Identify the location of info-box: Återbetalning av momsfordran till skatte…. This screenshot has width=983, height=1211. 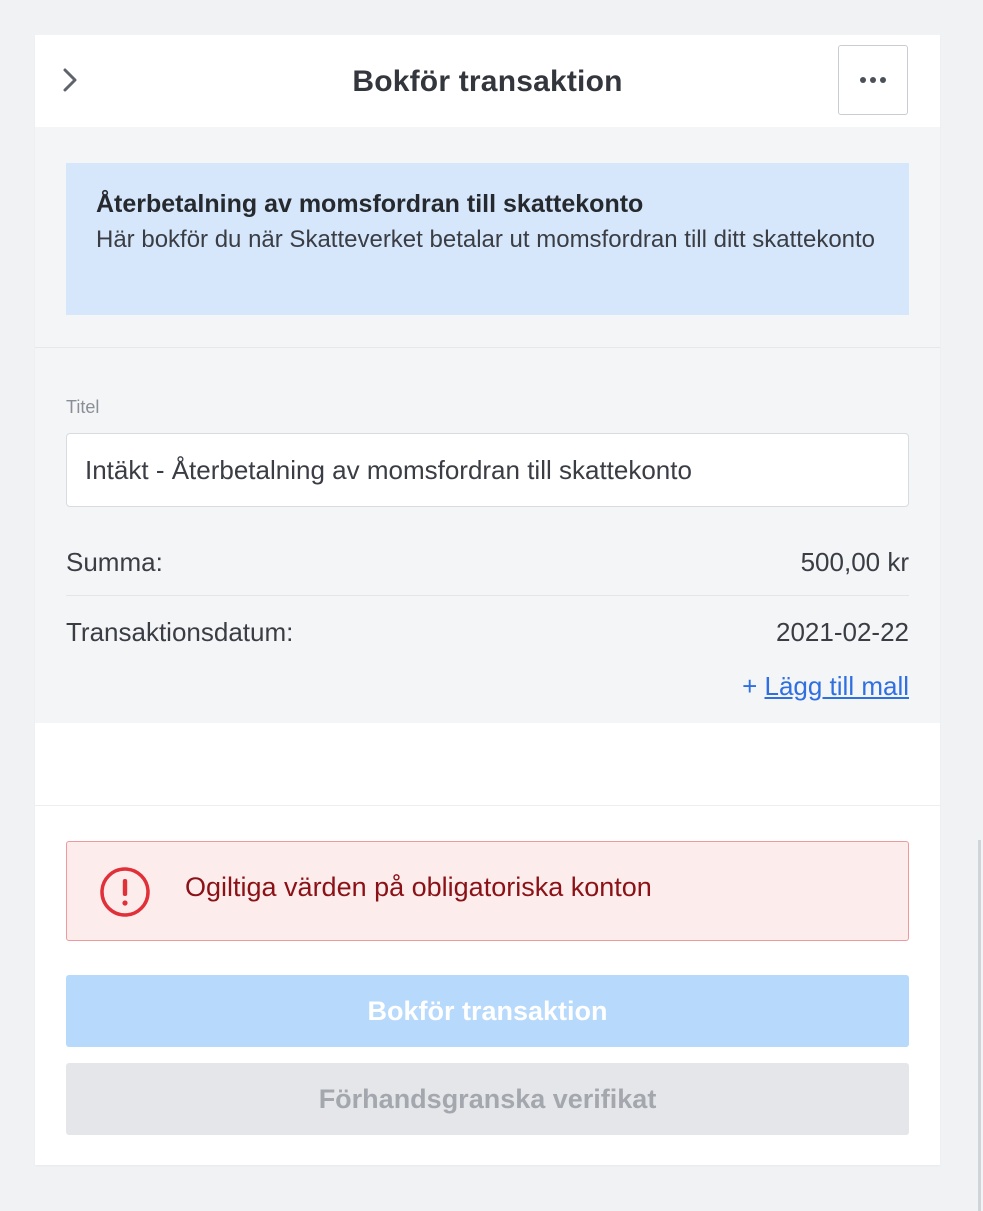
(487, 239).